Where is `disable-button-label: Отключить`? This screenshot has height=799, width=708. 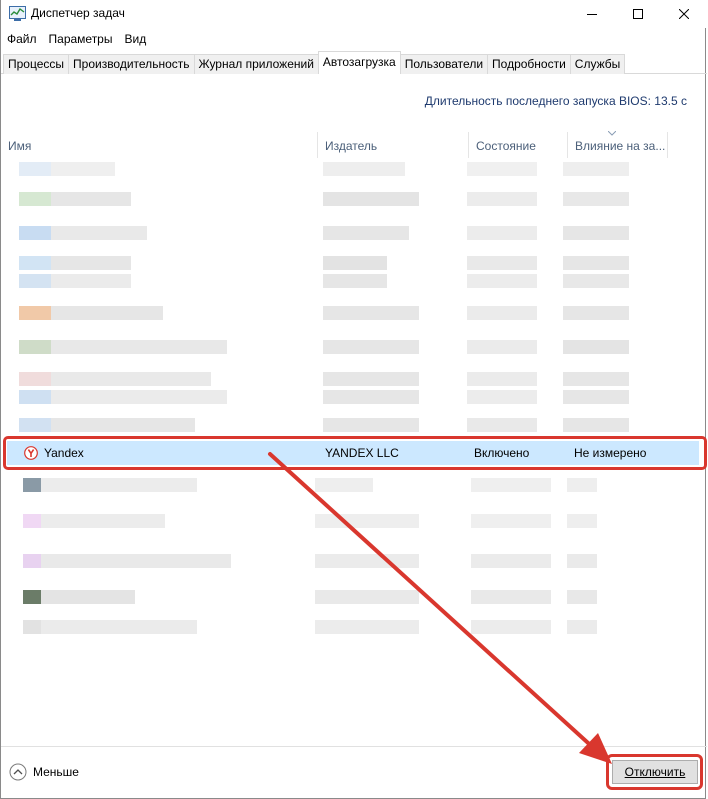 disable-button-label: Отключить is located at coordinates (655, 772).